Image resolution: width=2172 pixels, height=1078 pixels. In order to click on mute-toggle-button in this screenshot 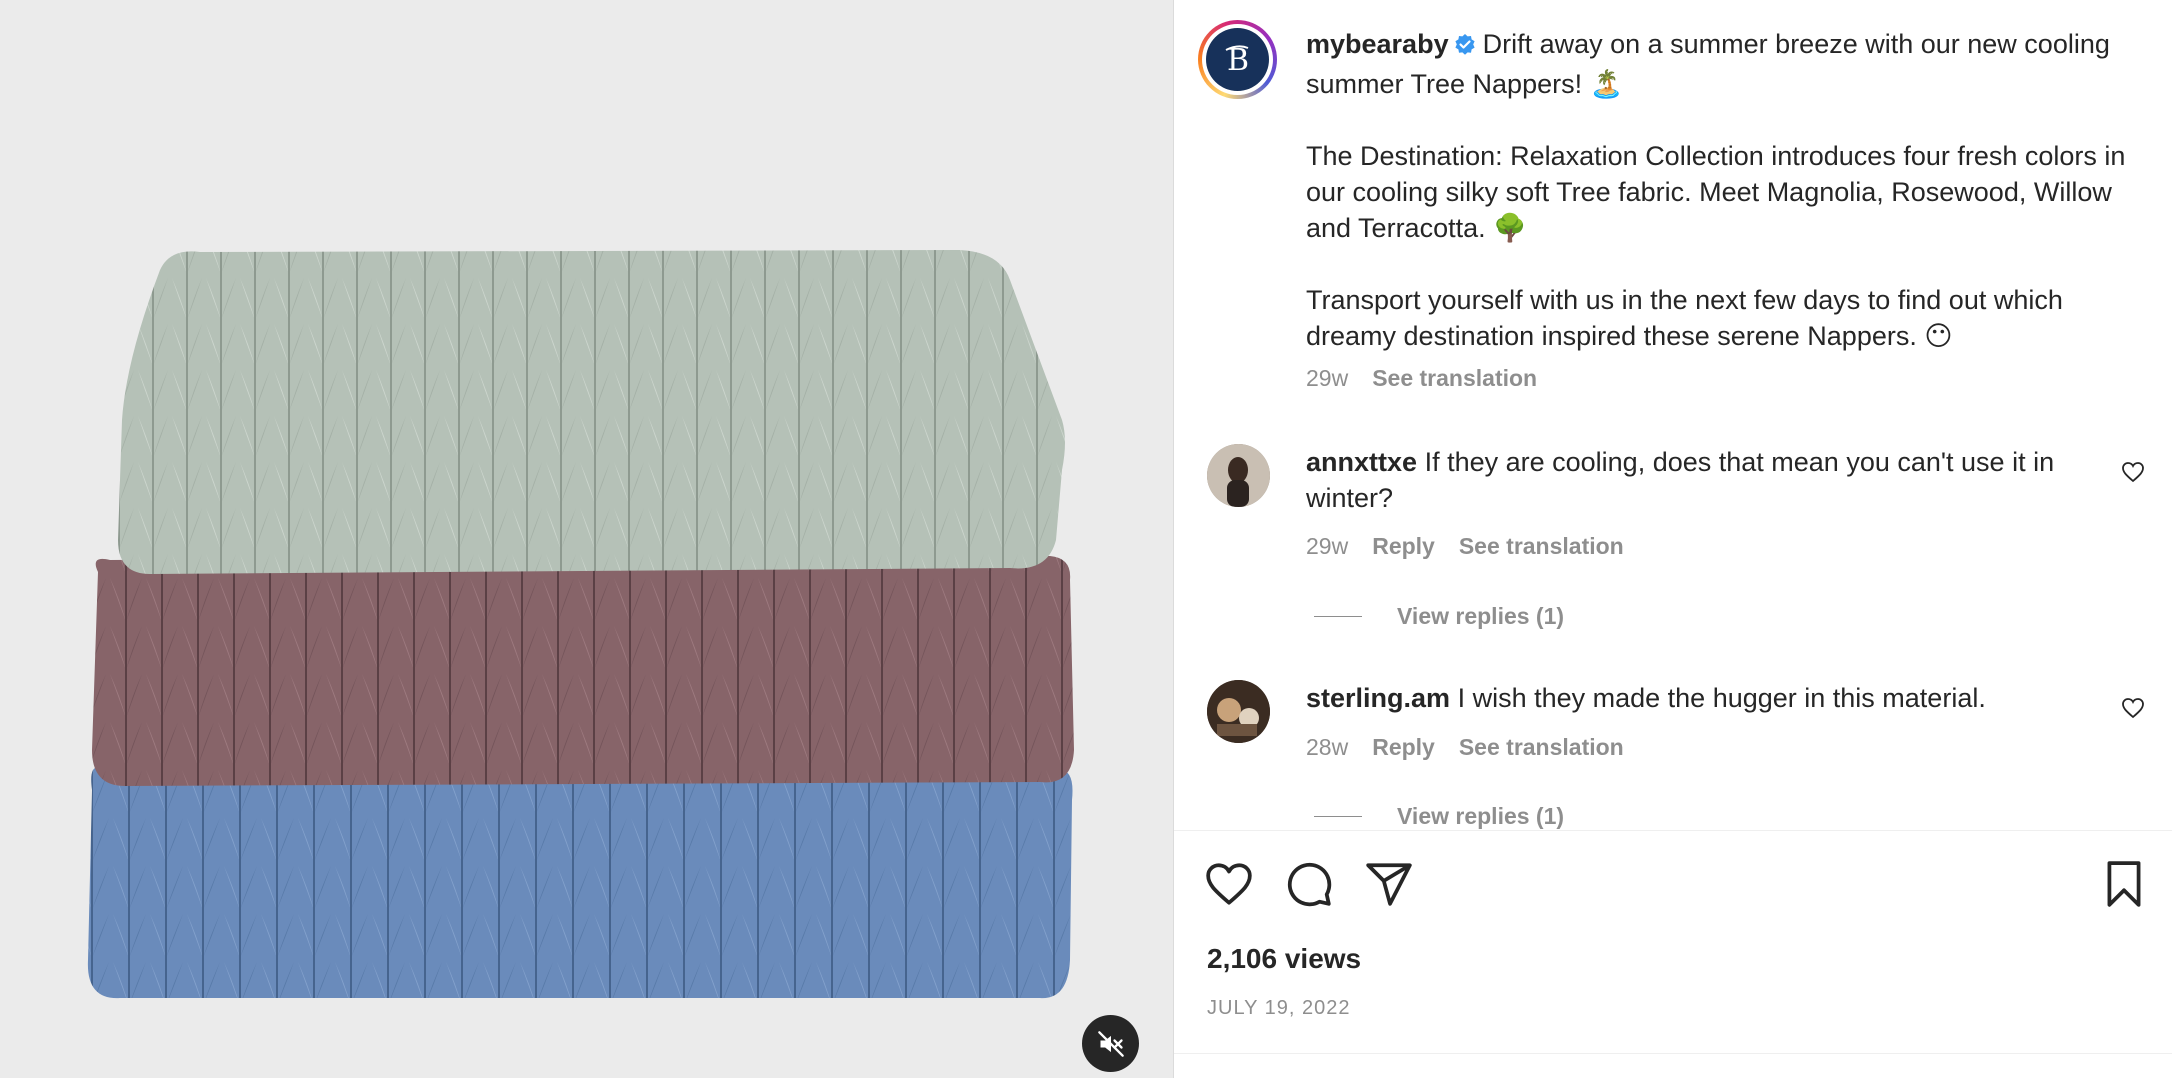, I will do `click(1110, 1043)`.